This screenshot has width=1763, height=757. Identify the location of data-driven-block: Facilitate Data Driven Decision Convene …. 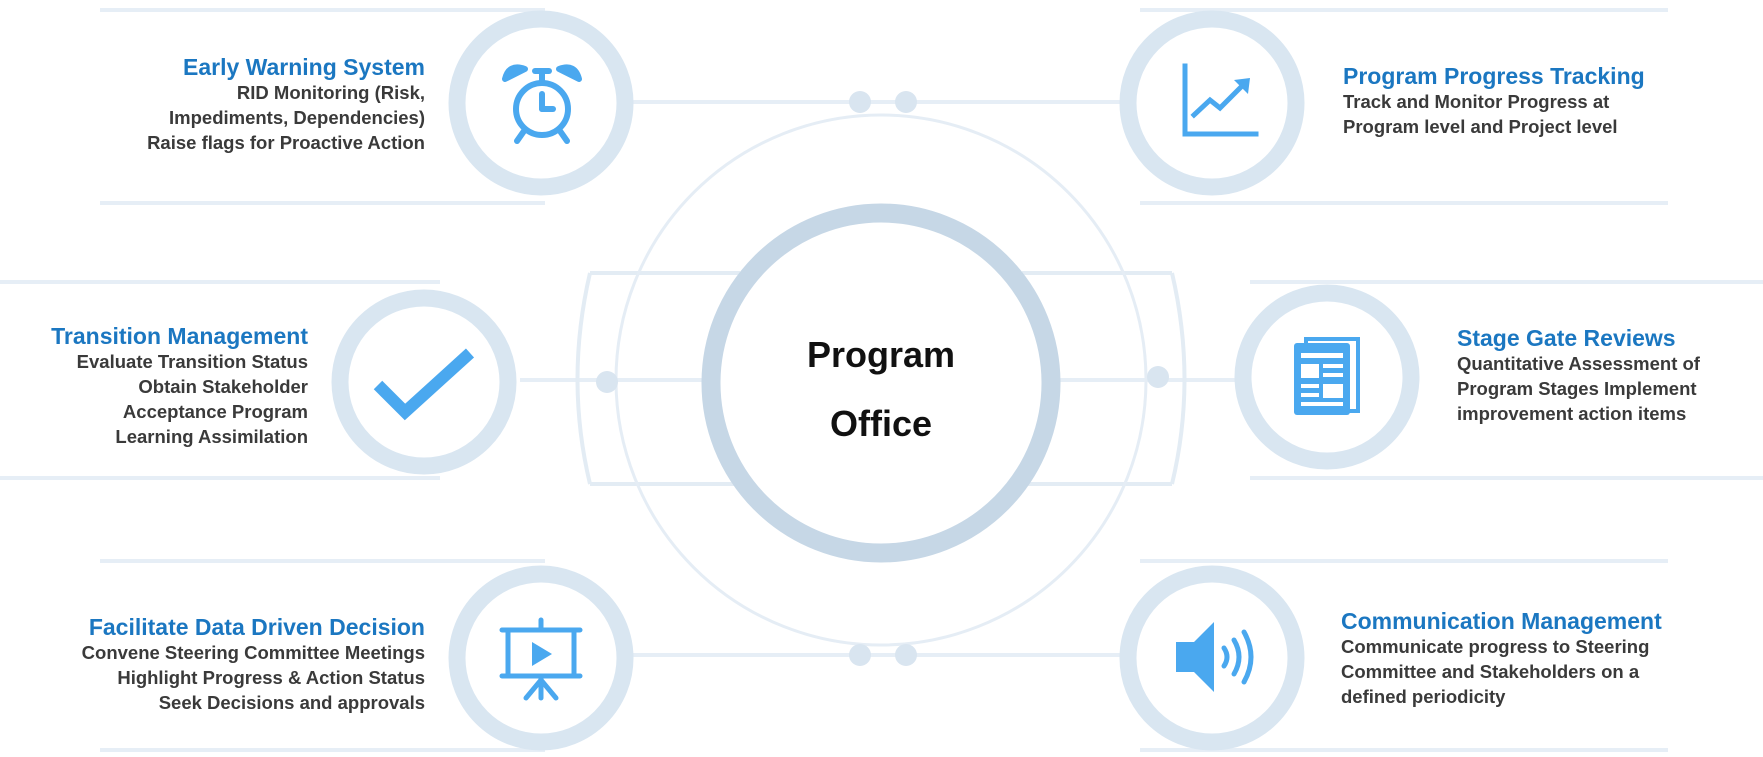
(253, 664).